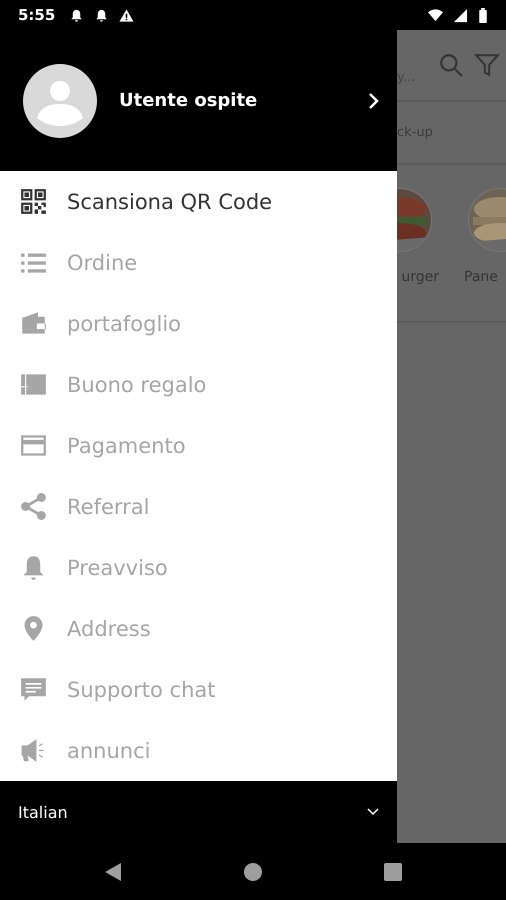 This screenshot has height=900, width=506. I want to click on caret-icon, so click(373, 812).